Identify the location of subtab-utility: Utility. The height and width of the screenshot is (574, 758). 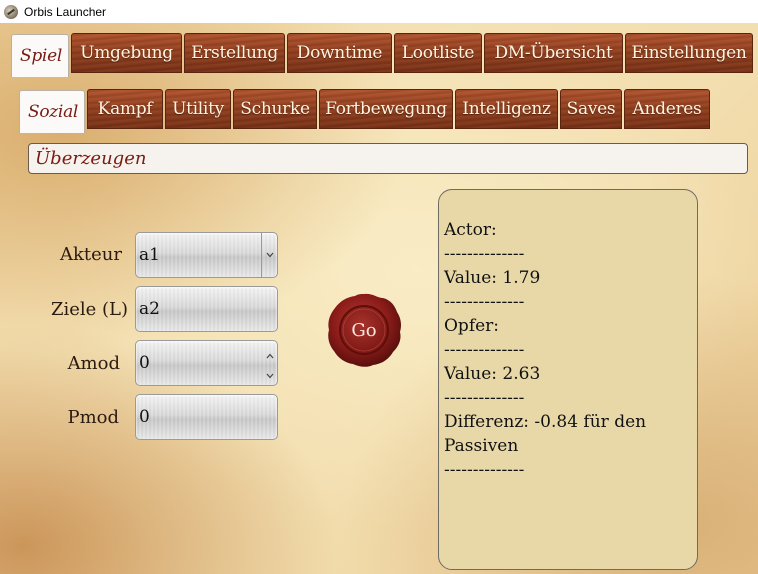
(198, 109).